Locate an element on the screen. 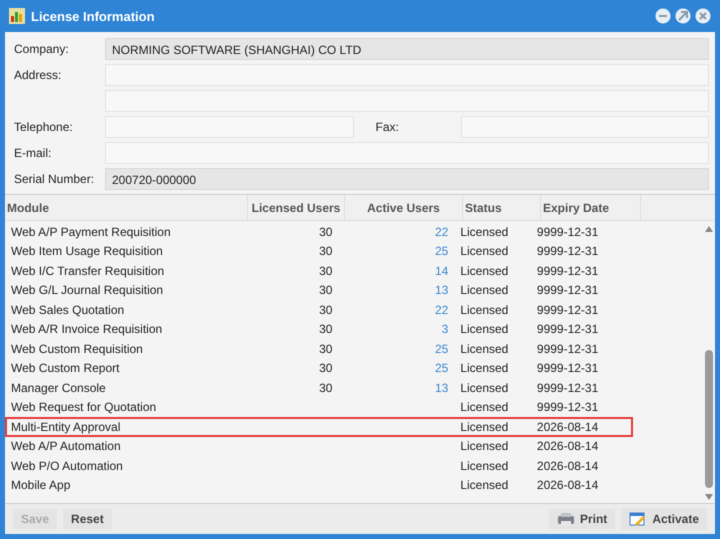 Image resolution: width=720 pixels, height=539 pixels. table-cell-text: Web Request for Quotation is located at coordinates (84, 407).